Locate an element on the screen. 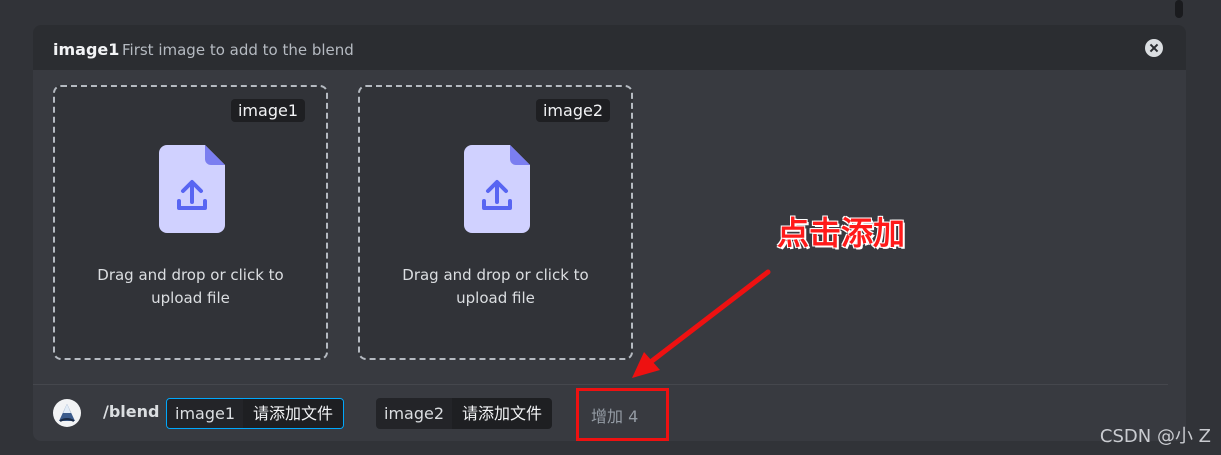  close-icon is located at coordinates (1154, 48).